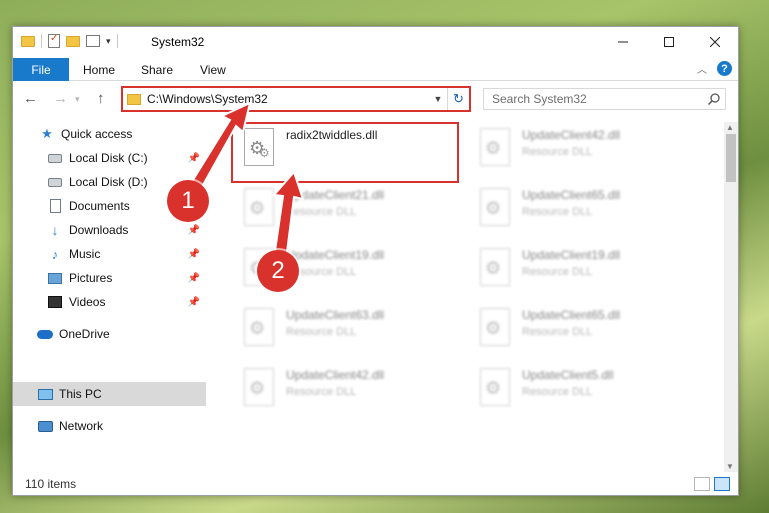  What do you see at coordinates (81, 426) in the screenshot?
I see `sidebar-item-label: Network` at bounding box center [81, 426].